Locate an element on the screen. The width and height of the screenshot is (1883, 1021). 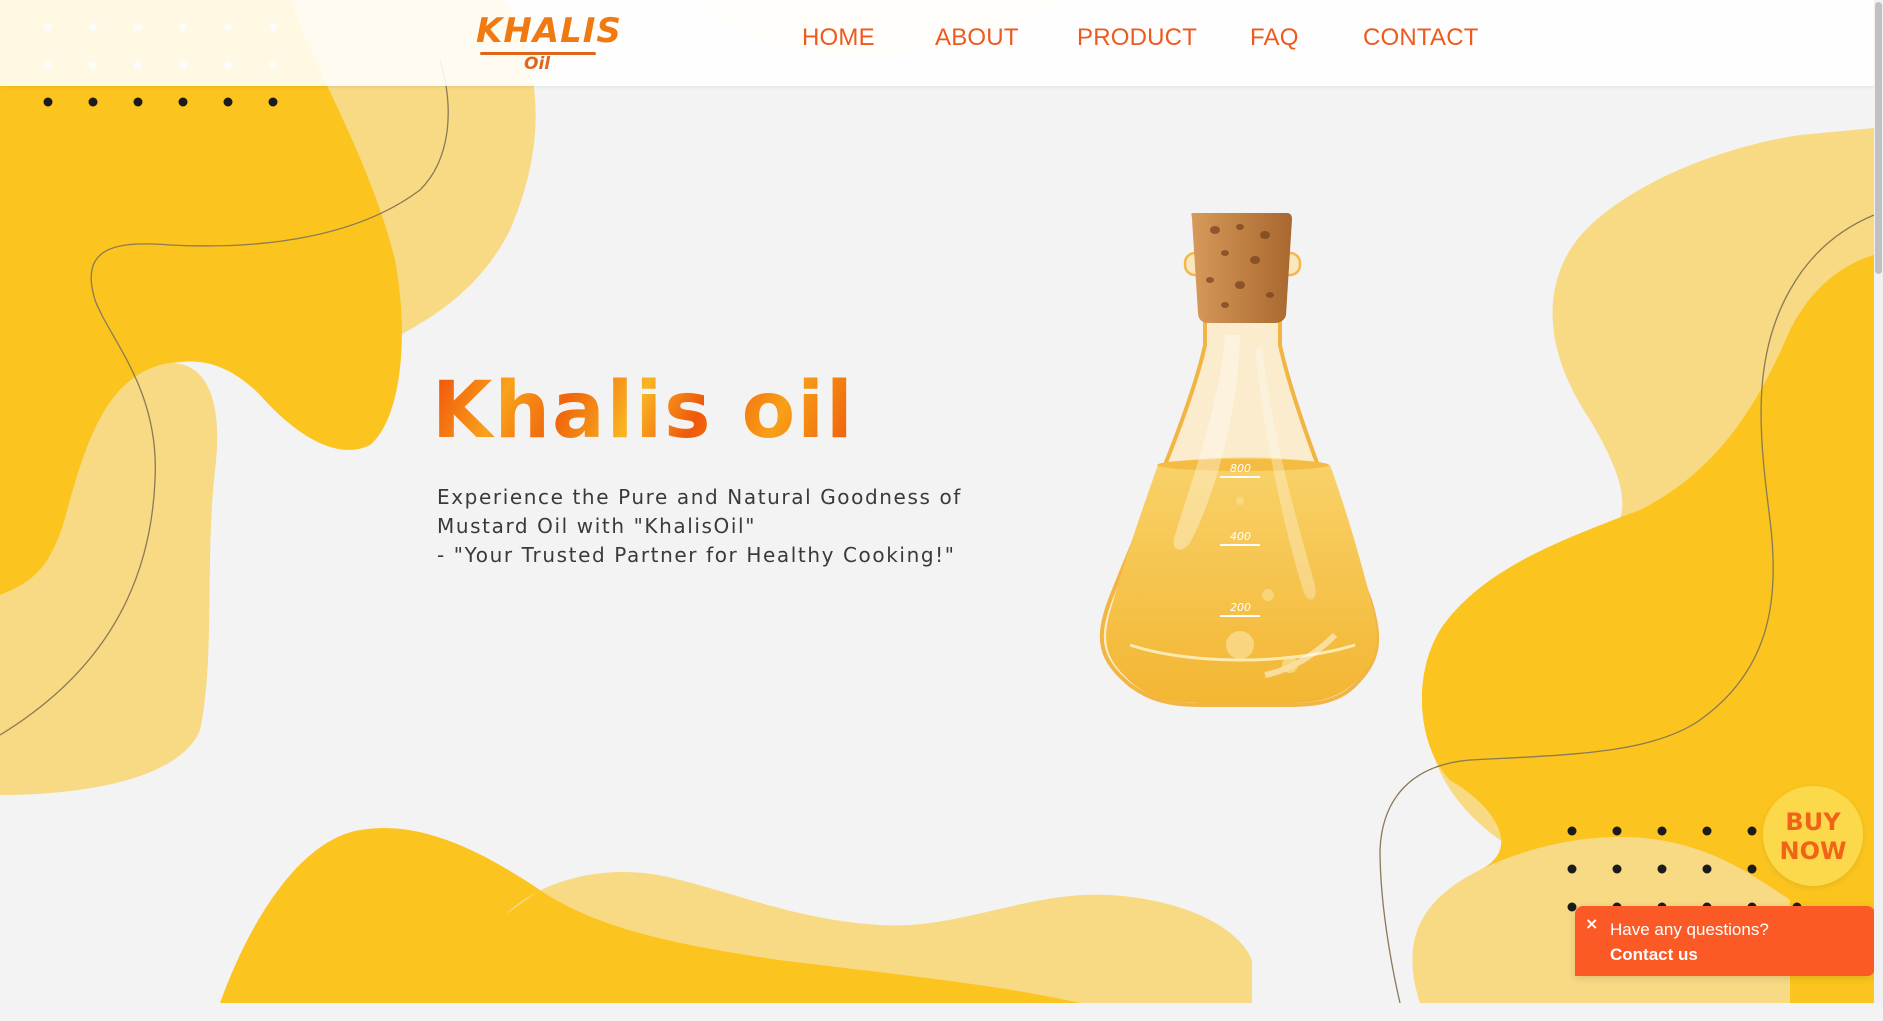
logo-subtext: Oil is located at coordinates (537, 64).